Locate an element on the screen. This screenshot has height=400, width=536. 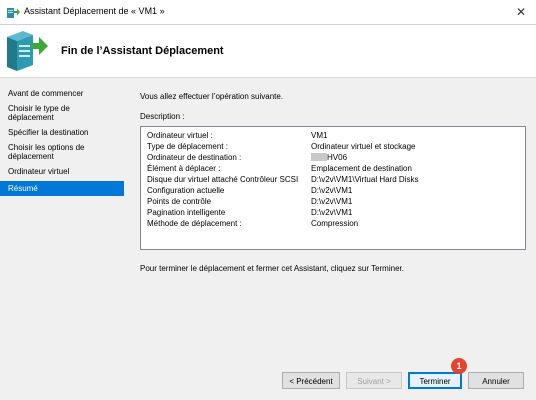
finish-button: Terminer is located at coordinates (435, 380).